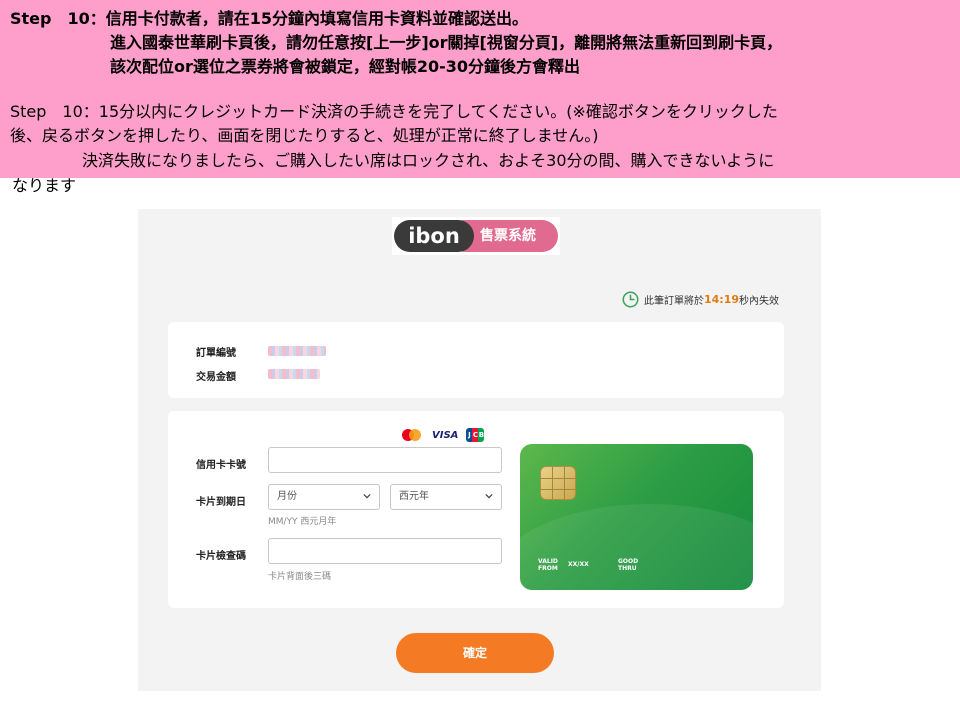 The width and height of the screenshot is (960, 721). Describe the element at coordinates (324, 497) in the screenshot. I see `expiry-month-select: 月份` at that location.